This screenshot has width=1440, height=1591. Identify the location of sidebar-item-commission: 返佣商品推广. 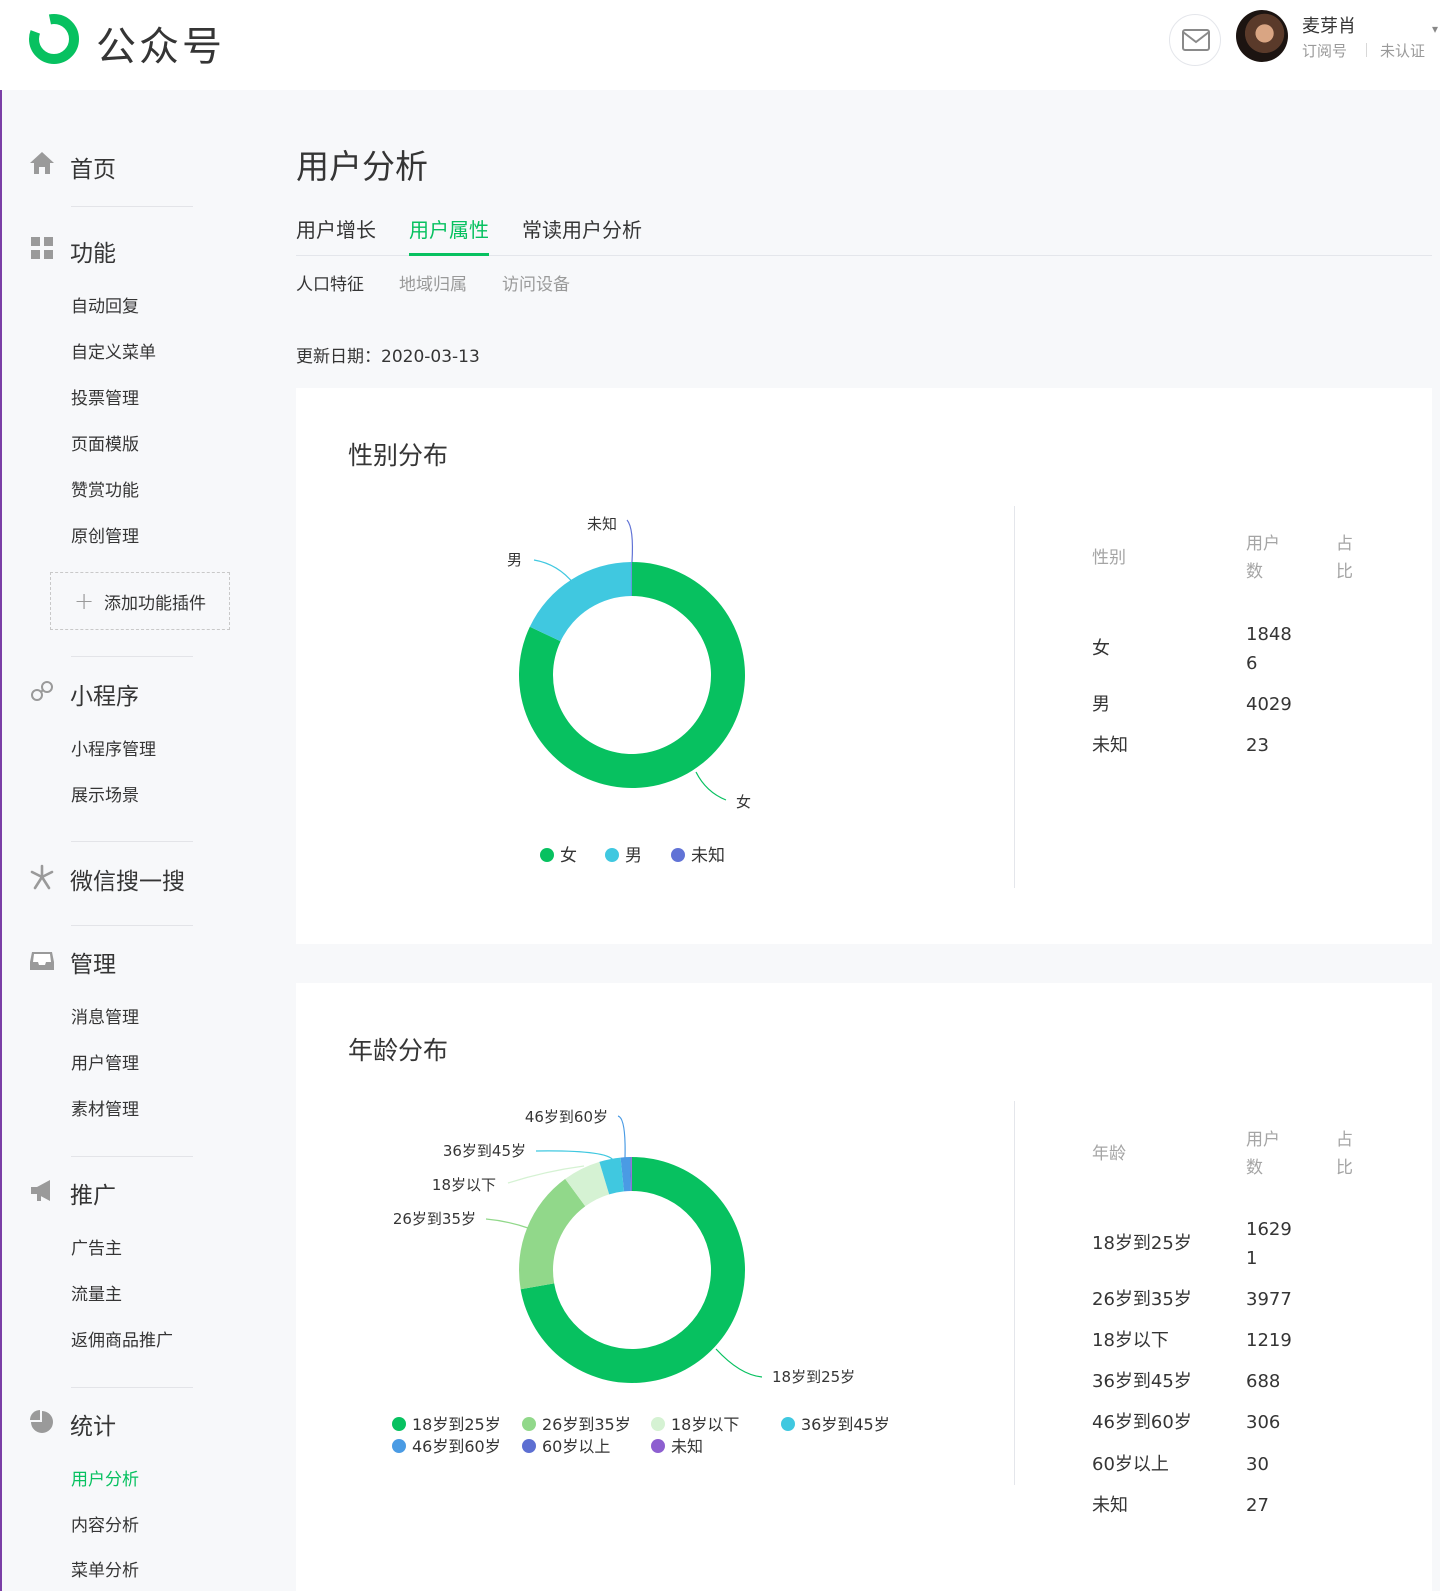
(122, 1338).